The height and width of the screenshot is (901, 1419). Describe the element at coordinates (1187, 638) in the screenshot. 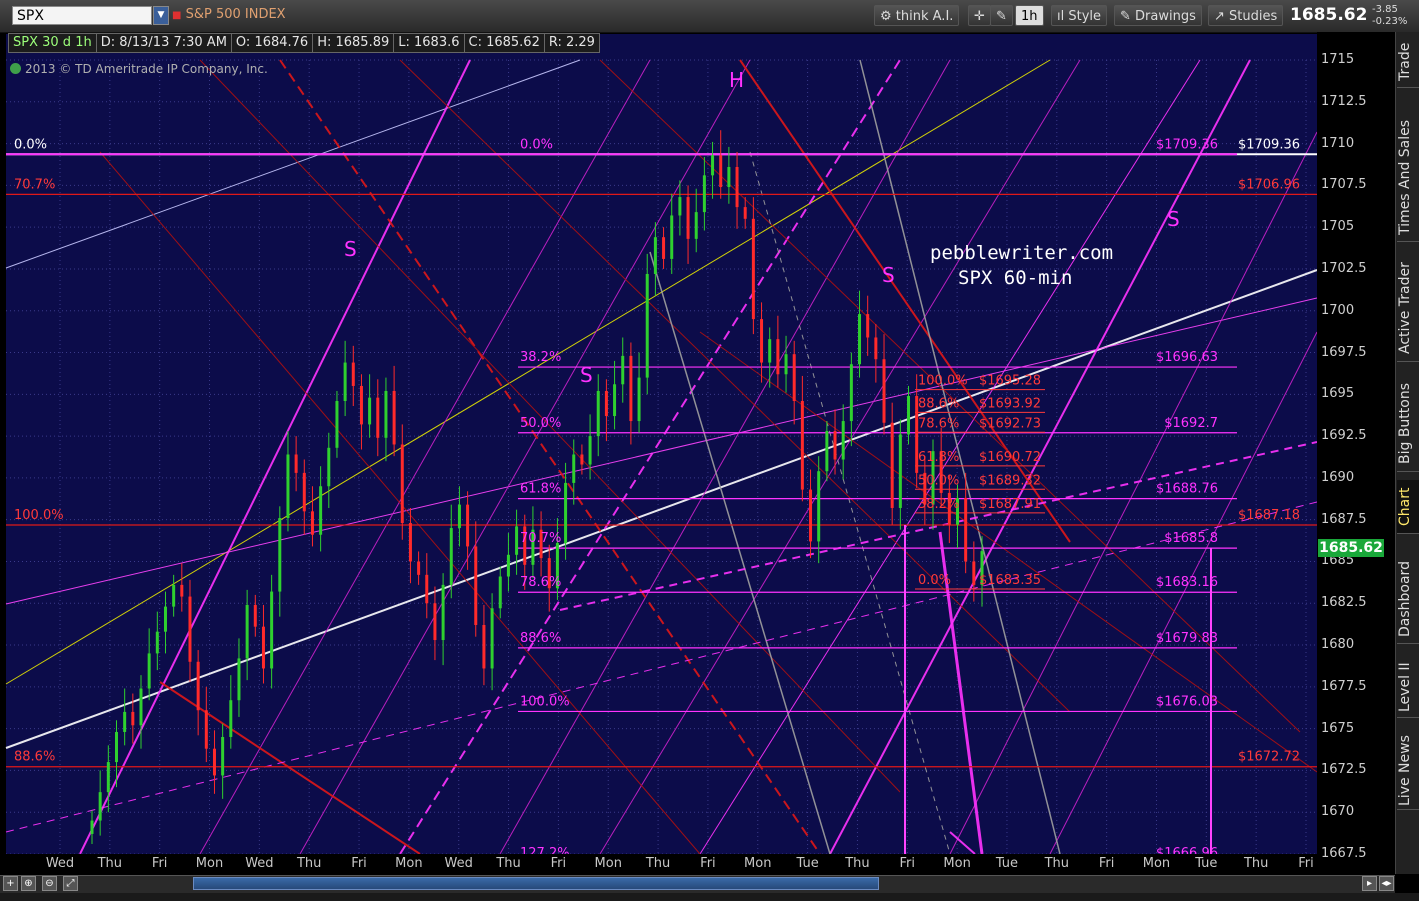

I see `fib-price-right: $1679.83` at that location.